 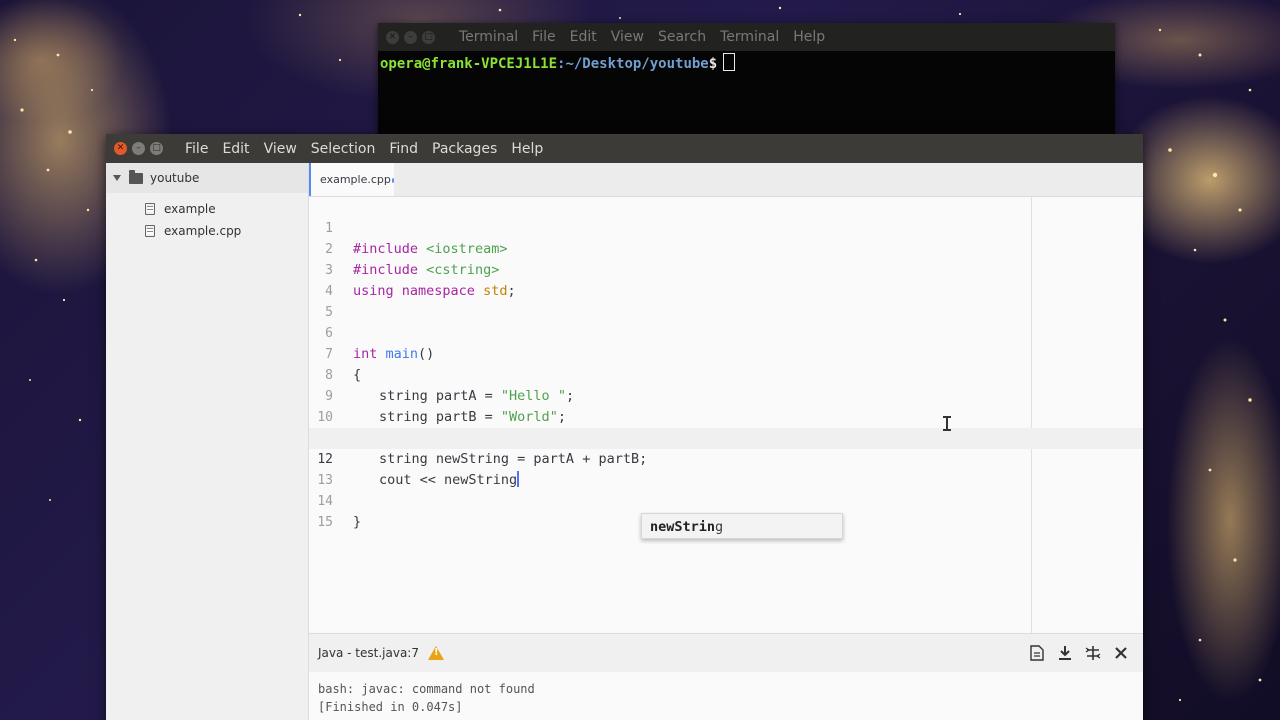 I want to click on tab-label: example.cpp, so click(x=355, y=179).